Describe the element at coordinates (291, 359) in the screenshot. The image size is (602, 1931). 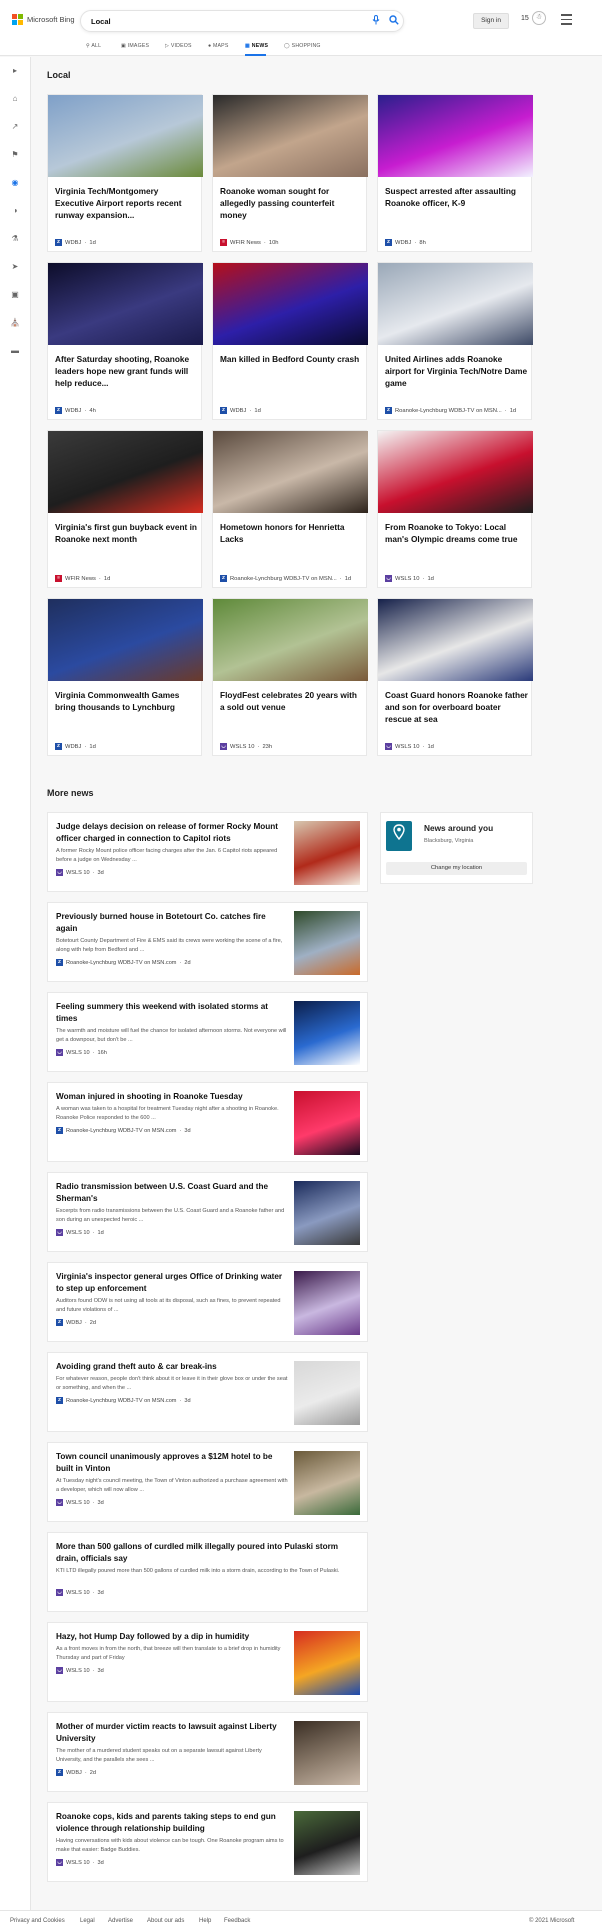
I see `news-card-title: Man killed in Bedford County crash` at that location.